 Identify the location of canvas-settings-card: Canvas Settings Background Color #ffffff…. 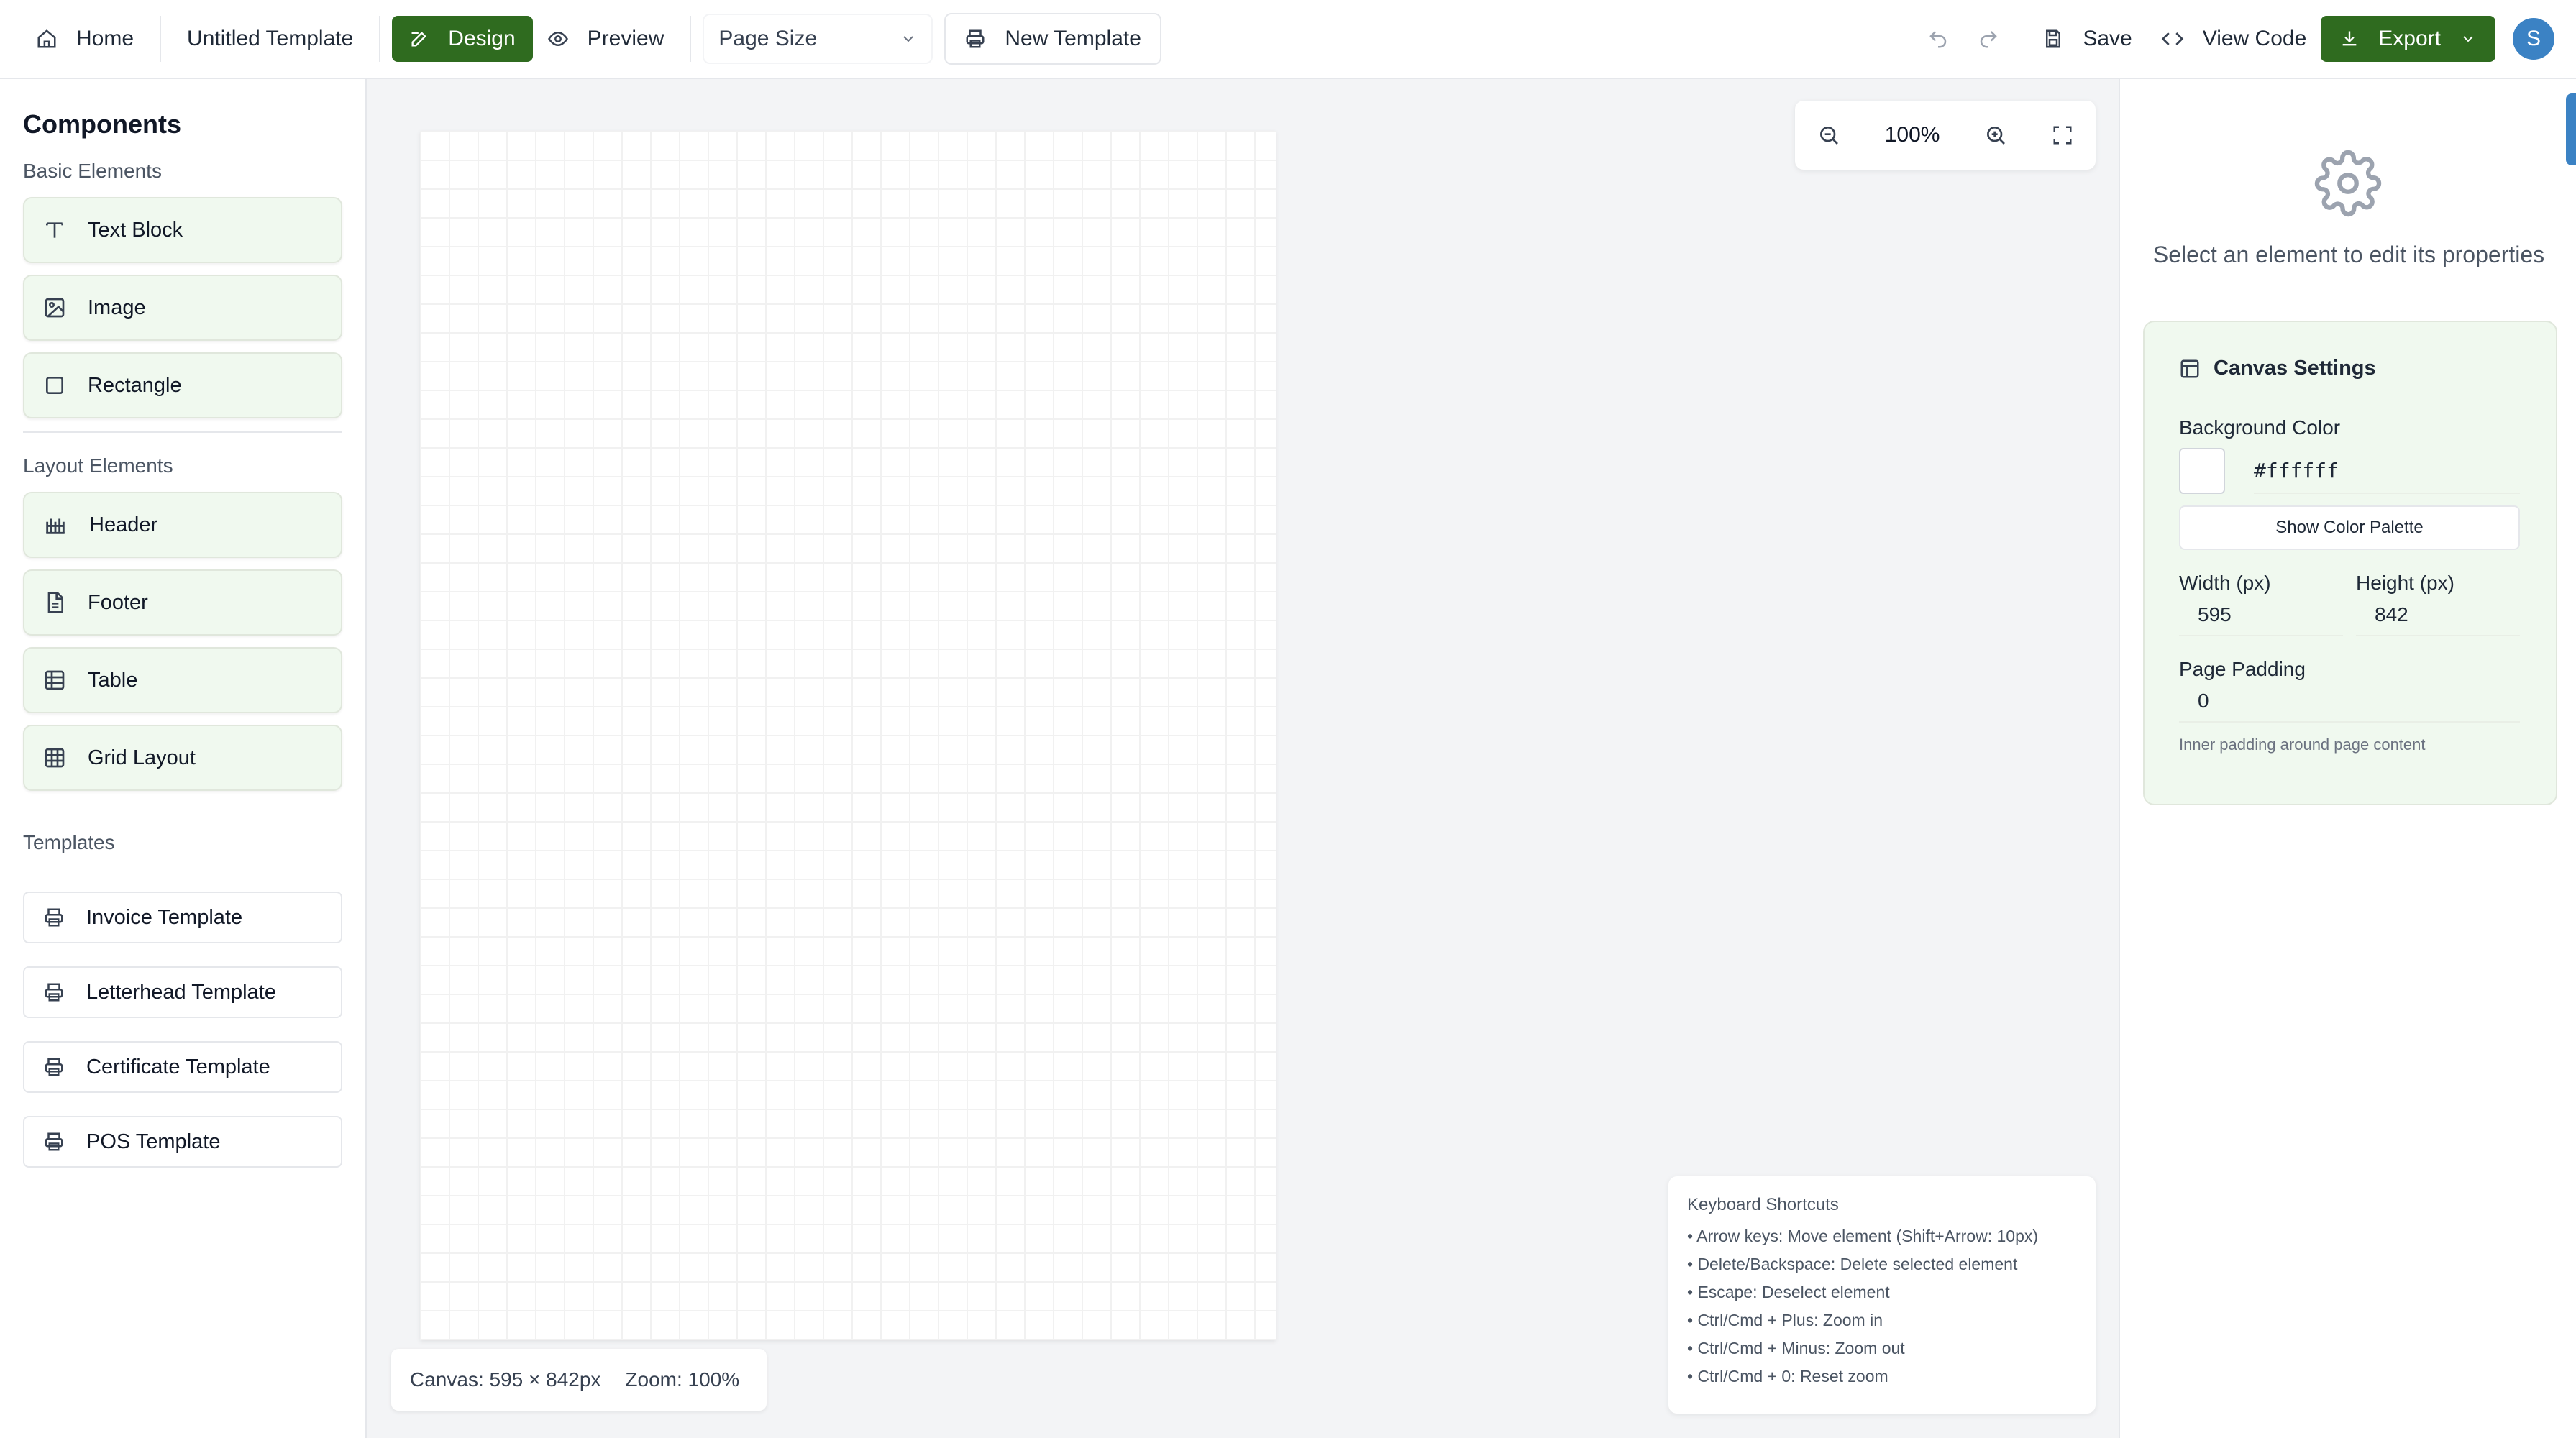
(2350, 563).